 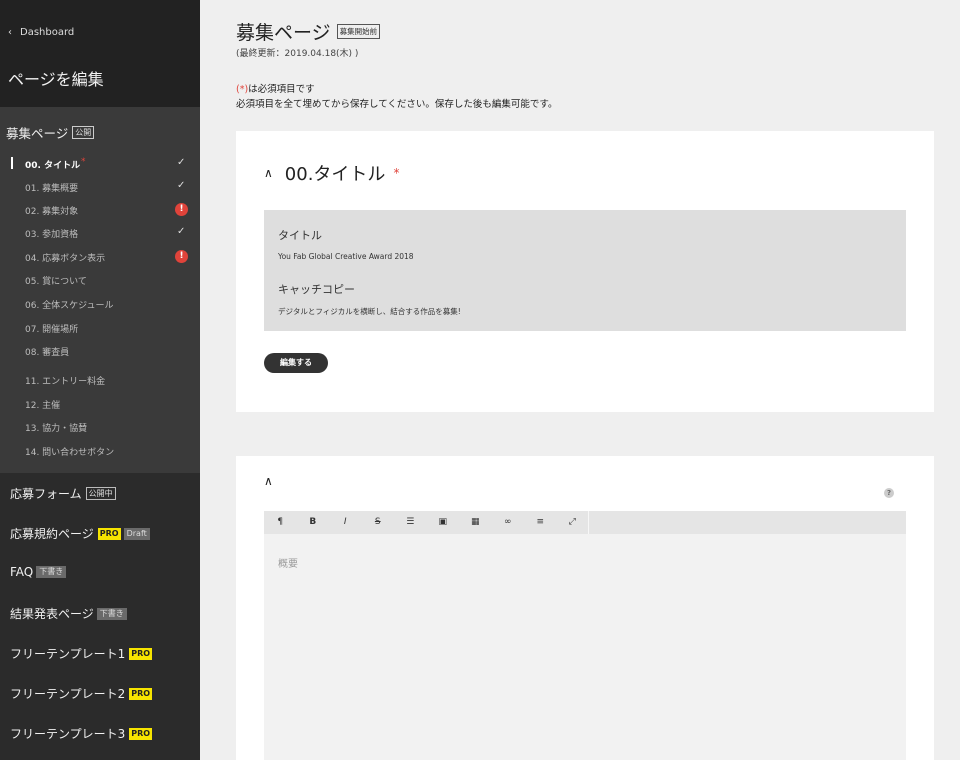 I want to click on sidebar-item: 07. 開催場所, so click(x=100, y=328).